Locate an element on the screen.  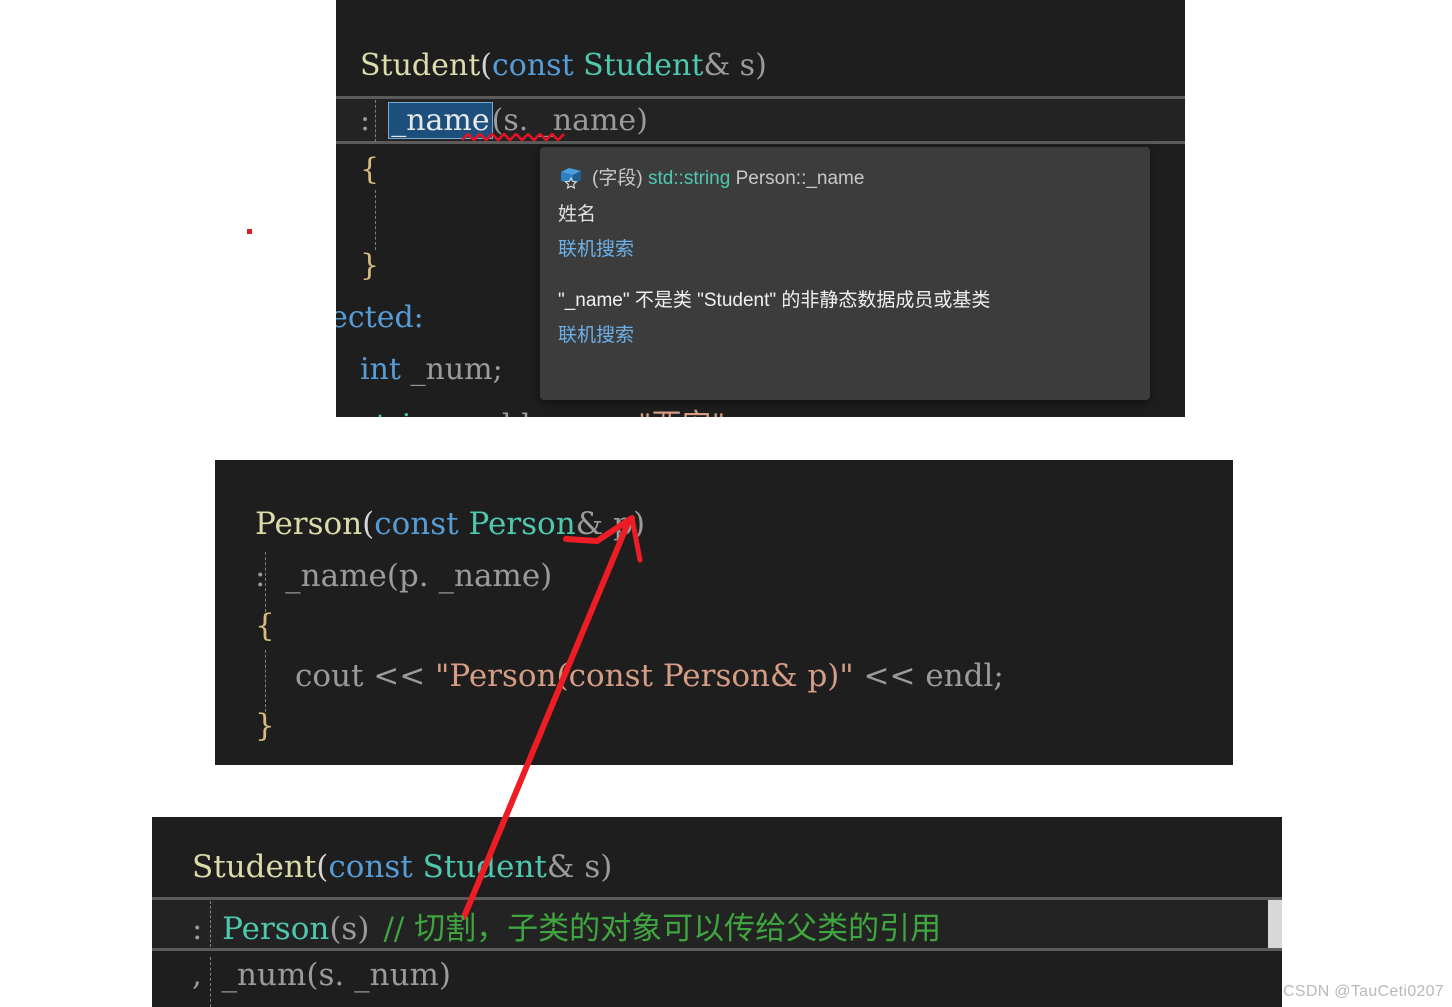
token-endl: << endl; is located at coordinates (928, 676).